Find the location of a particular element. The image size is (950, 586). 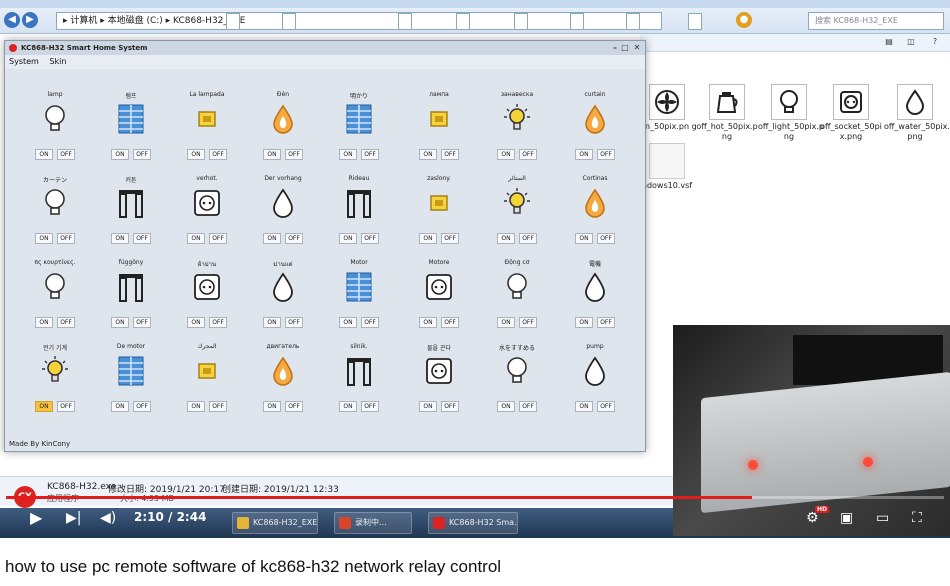

menu-system: System is located at coordinates (24, 62).